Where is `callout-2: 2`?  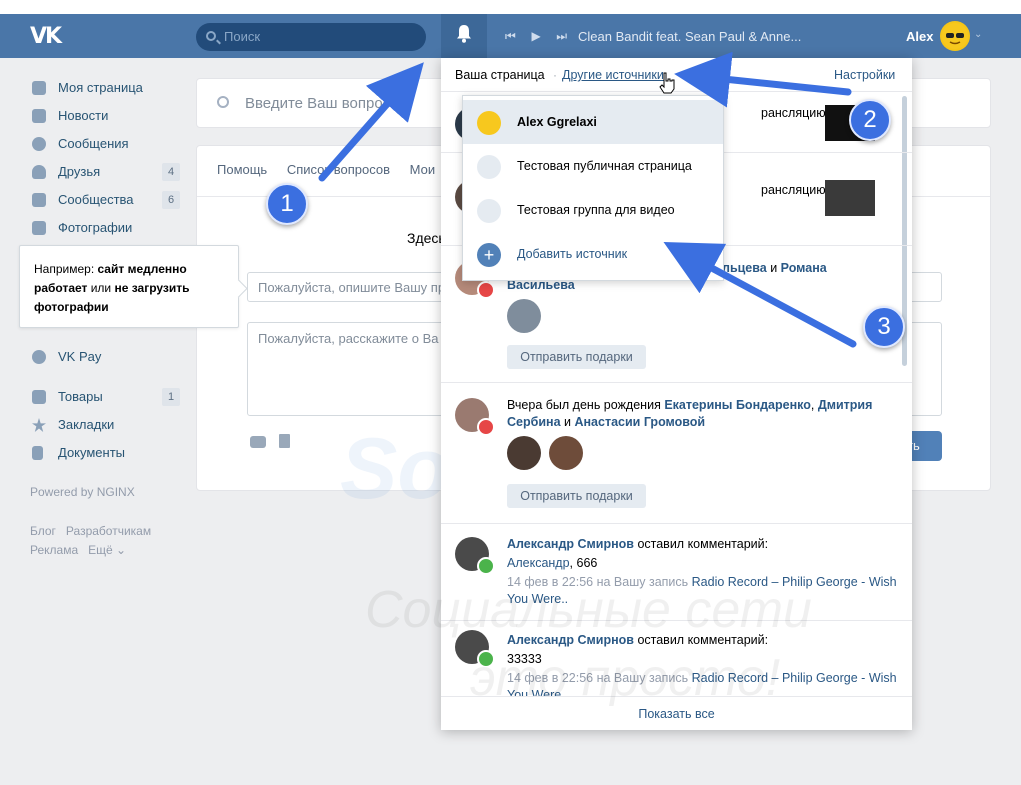
callout-2: 2 is located at coordinates (870, 120).